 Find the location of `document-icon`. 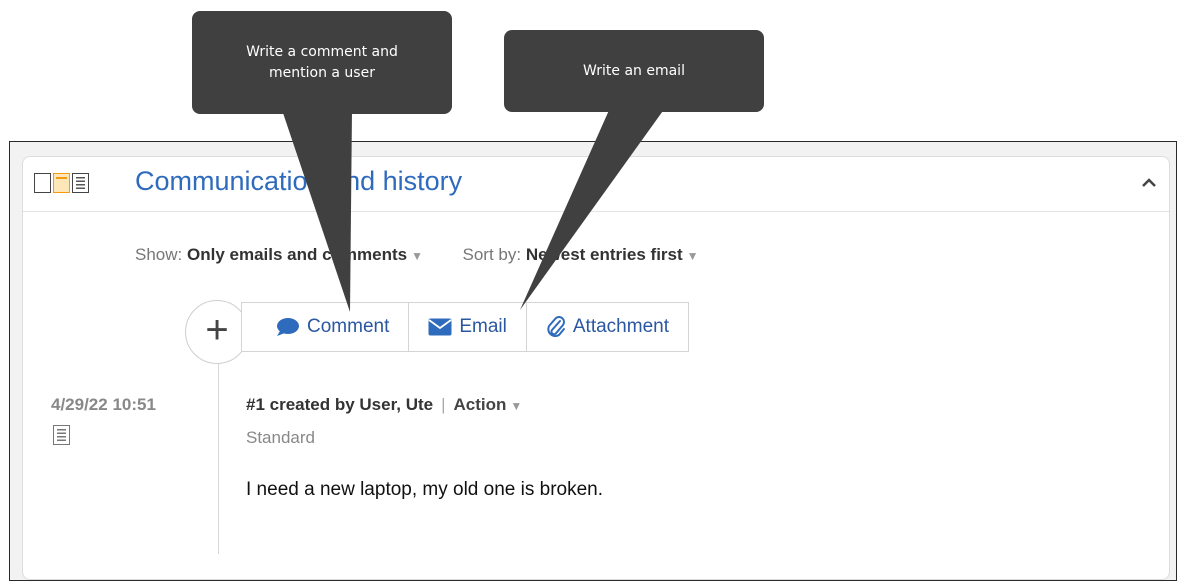

document-icon is located at coordinates (61, 435).